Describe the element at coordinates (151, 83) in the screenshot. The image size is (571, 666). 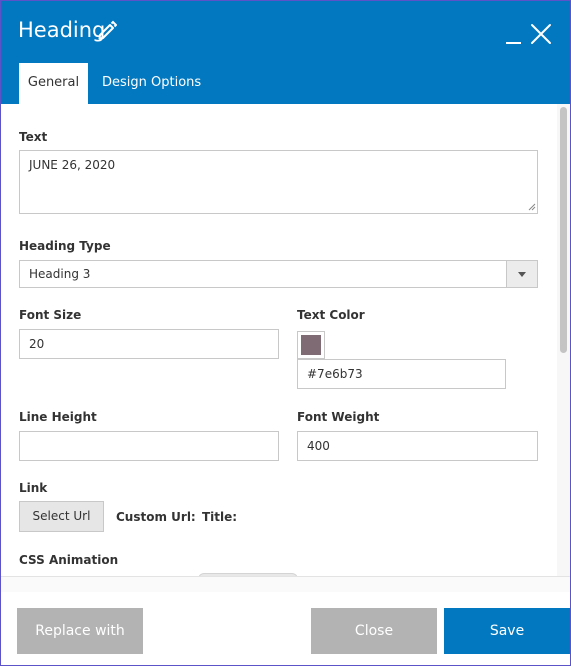
I see `tab-design-options: Design Options` at that location.